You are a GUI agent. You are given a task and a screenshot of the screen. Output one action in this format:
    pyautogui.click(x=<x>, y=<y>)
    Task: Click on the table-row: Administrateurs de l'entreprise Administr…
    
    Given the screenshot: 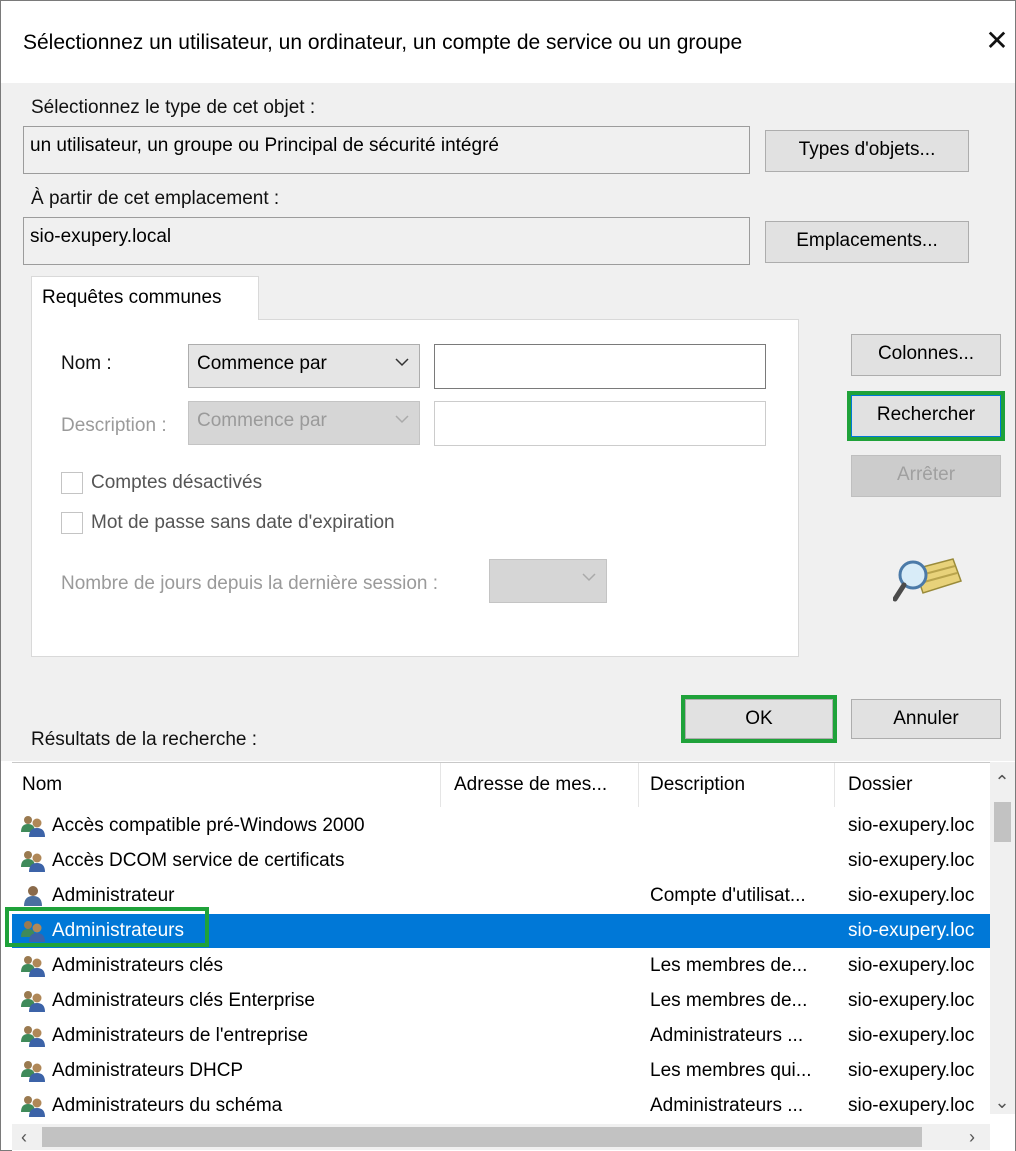 What is the action you would take?
    pyautogui.click(x=501, y=1036)
    